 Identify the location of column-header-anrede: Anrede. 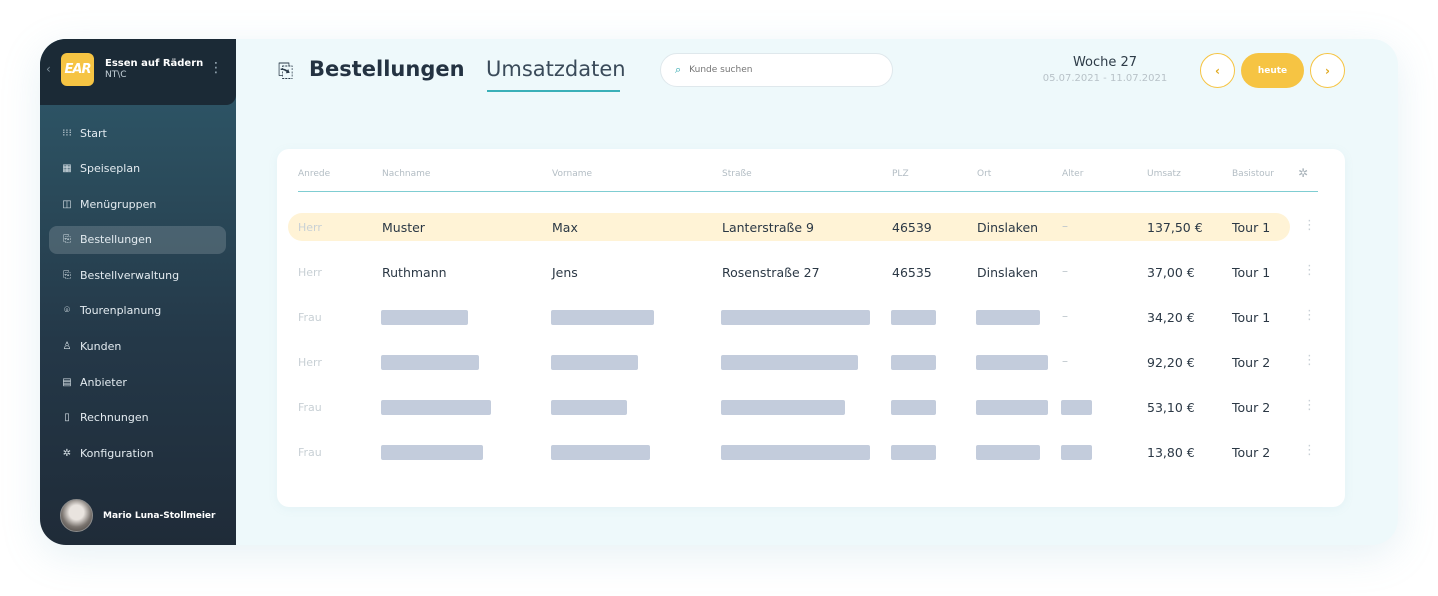
(314, 174).